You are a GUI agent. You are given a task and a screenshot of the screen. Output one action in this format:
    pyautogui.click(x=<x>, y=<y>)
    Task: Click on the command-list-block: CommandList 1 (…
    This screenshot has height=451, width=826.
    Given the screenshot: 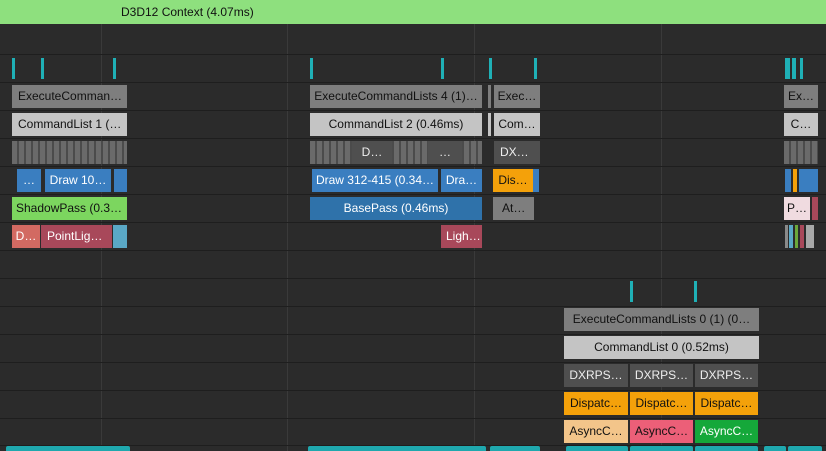 What is the action you would take?
    pyautogui.click(x=69, y=124)
    